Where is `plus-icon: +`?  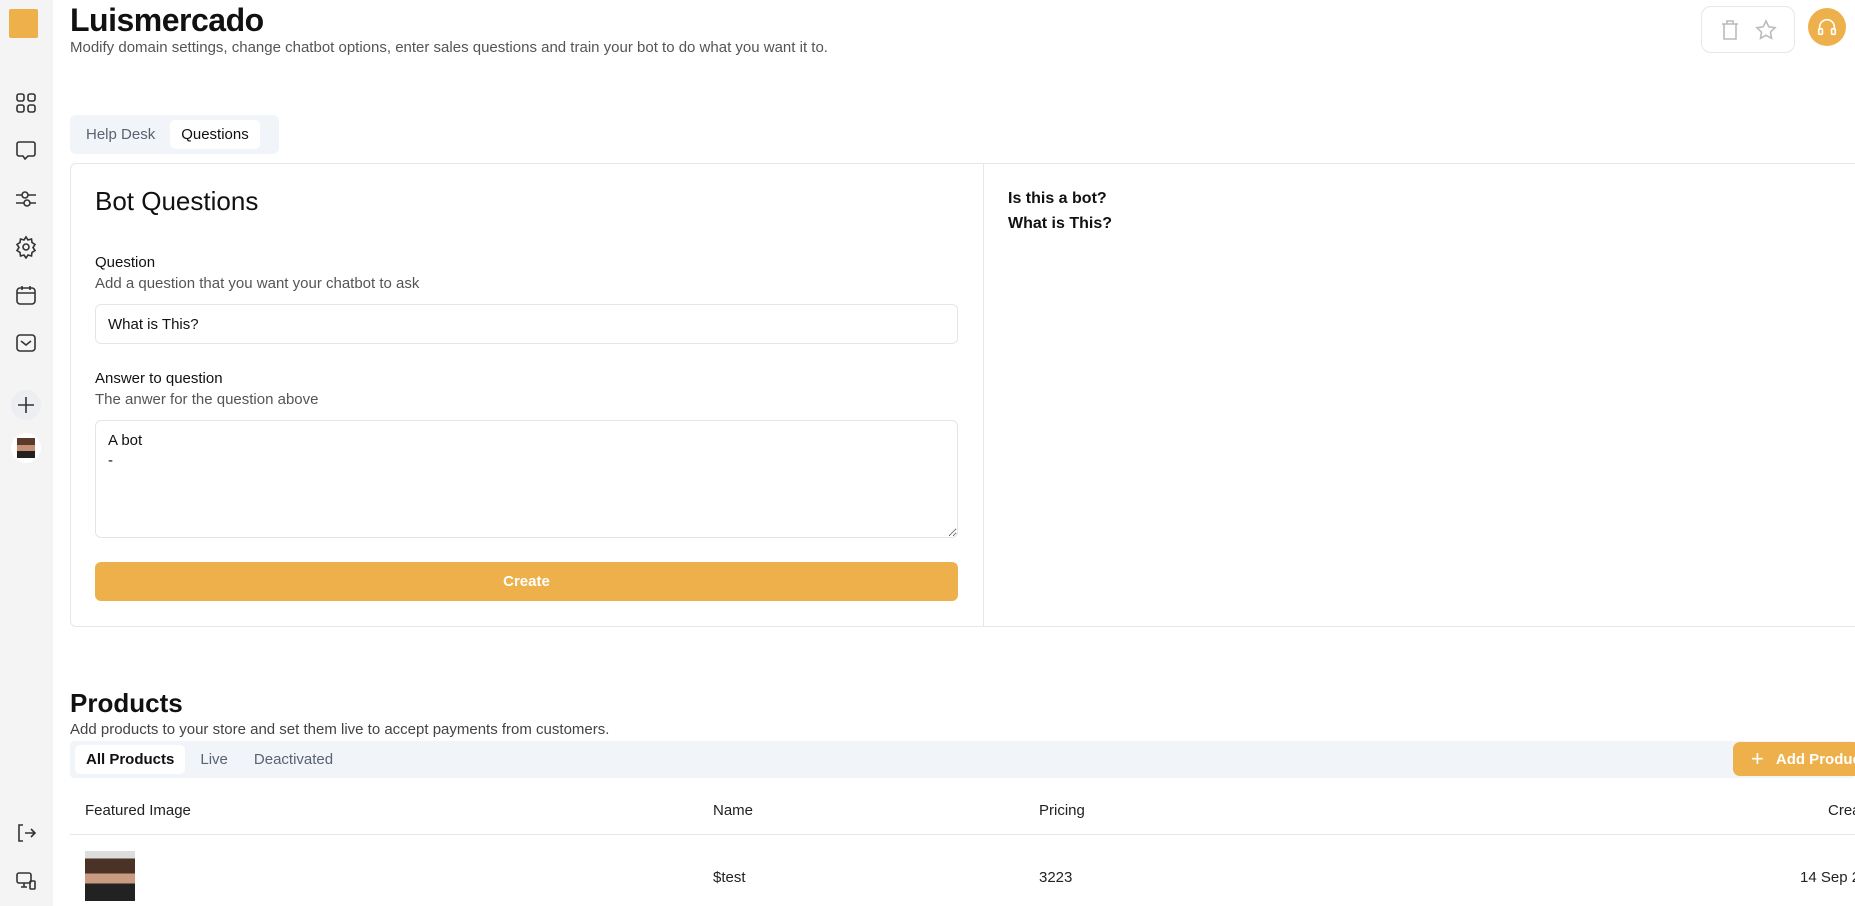
plus-icon: + is located at coordinates (1757, 758).